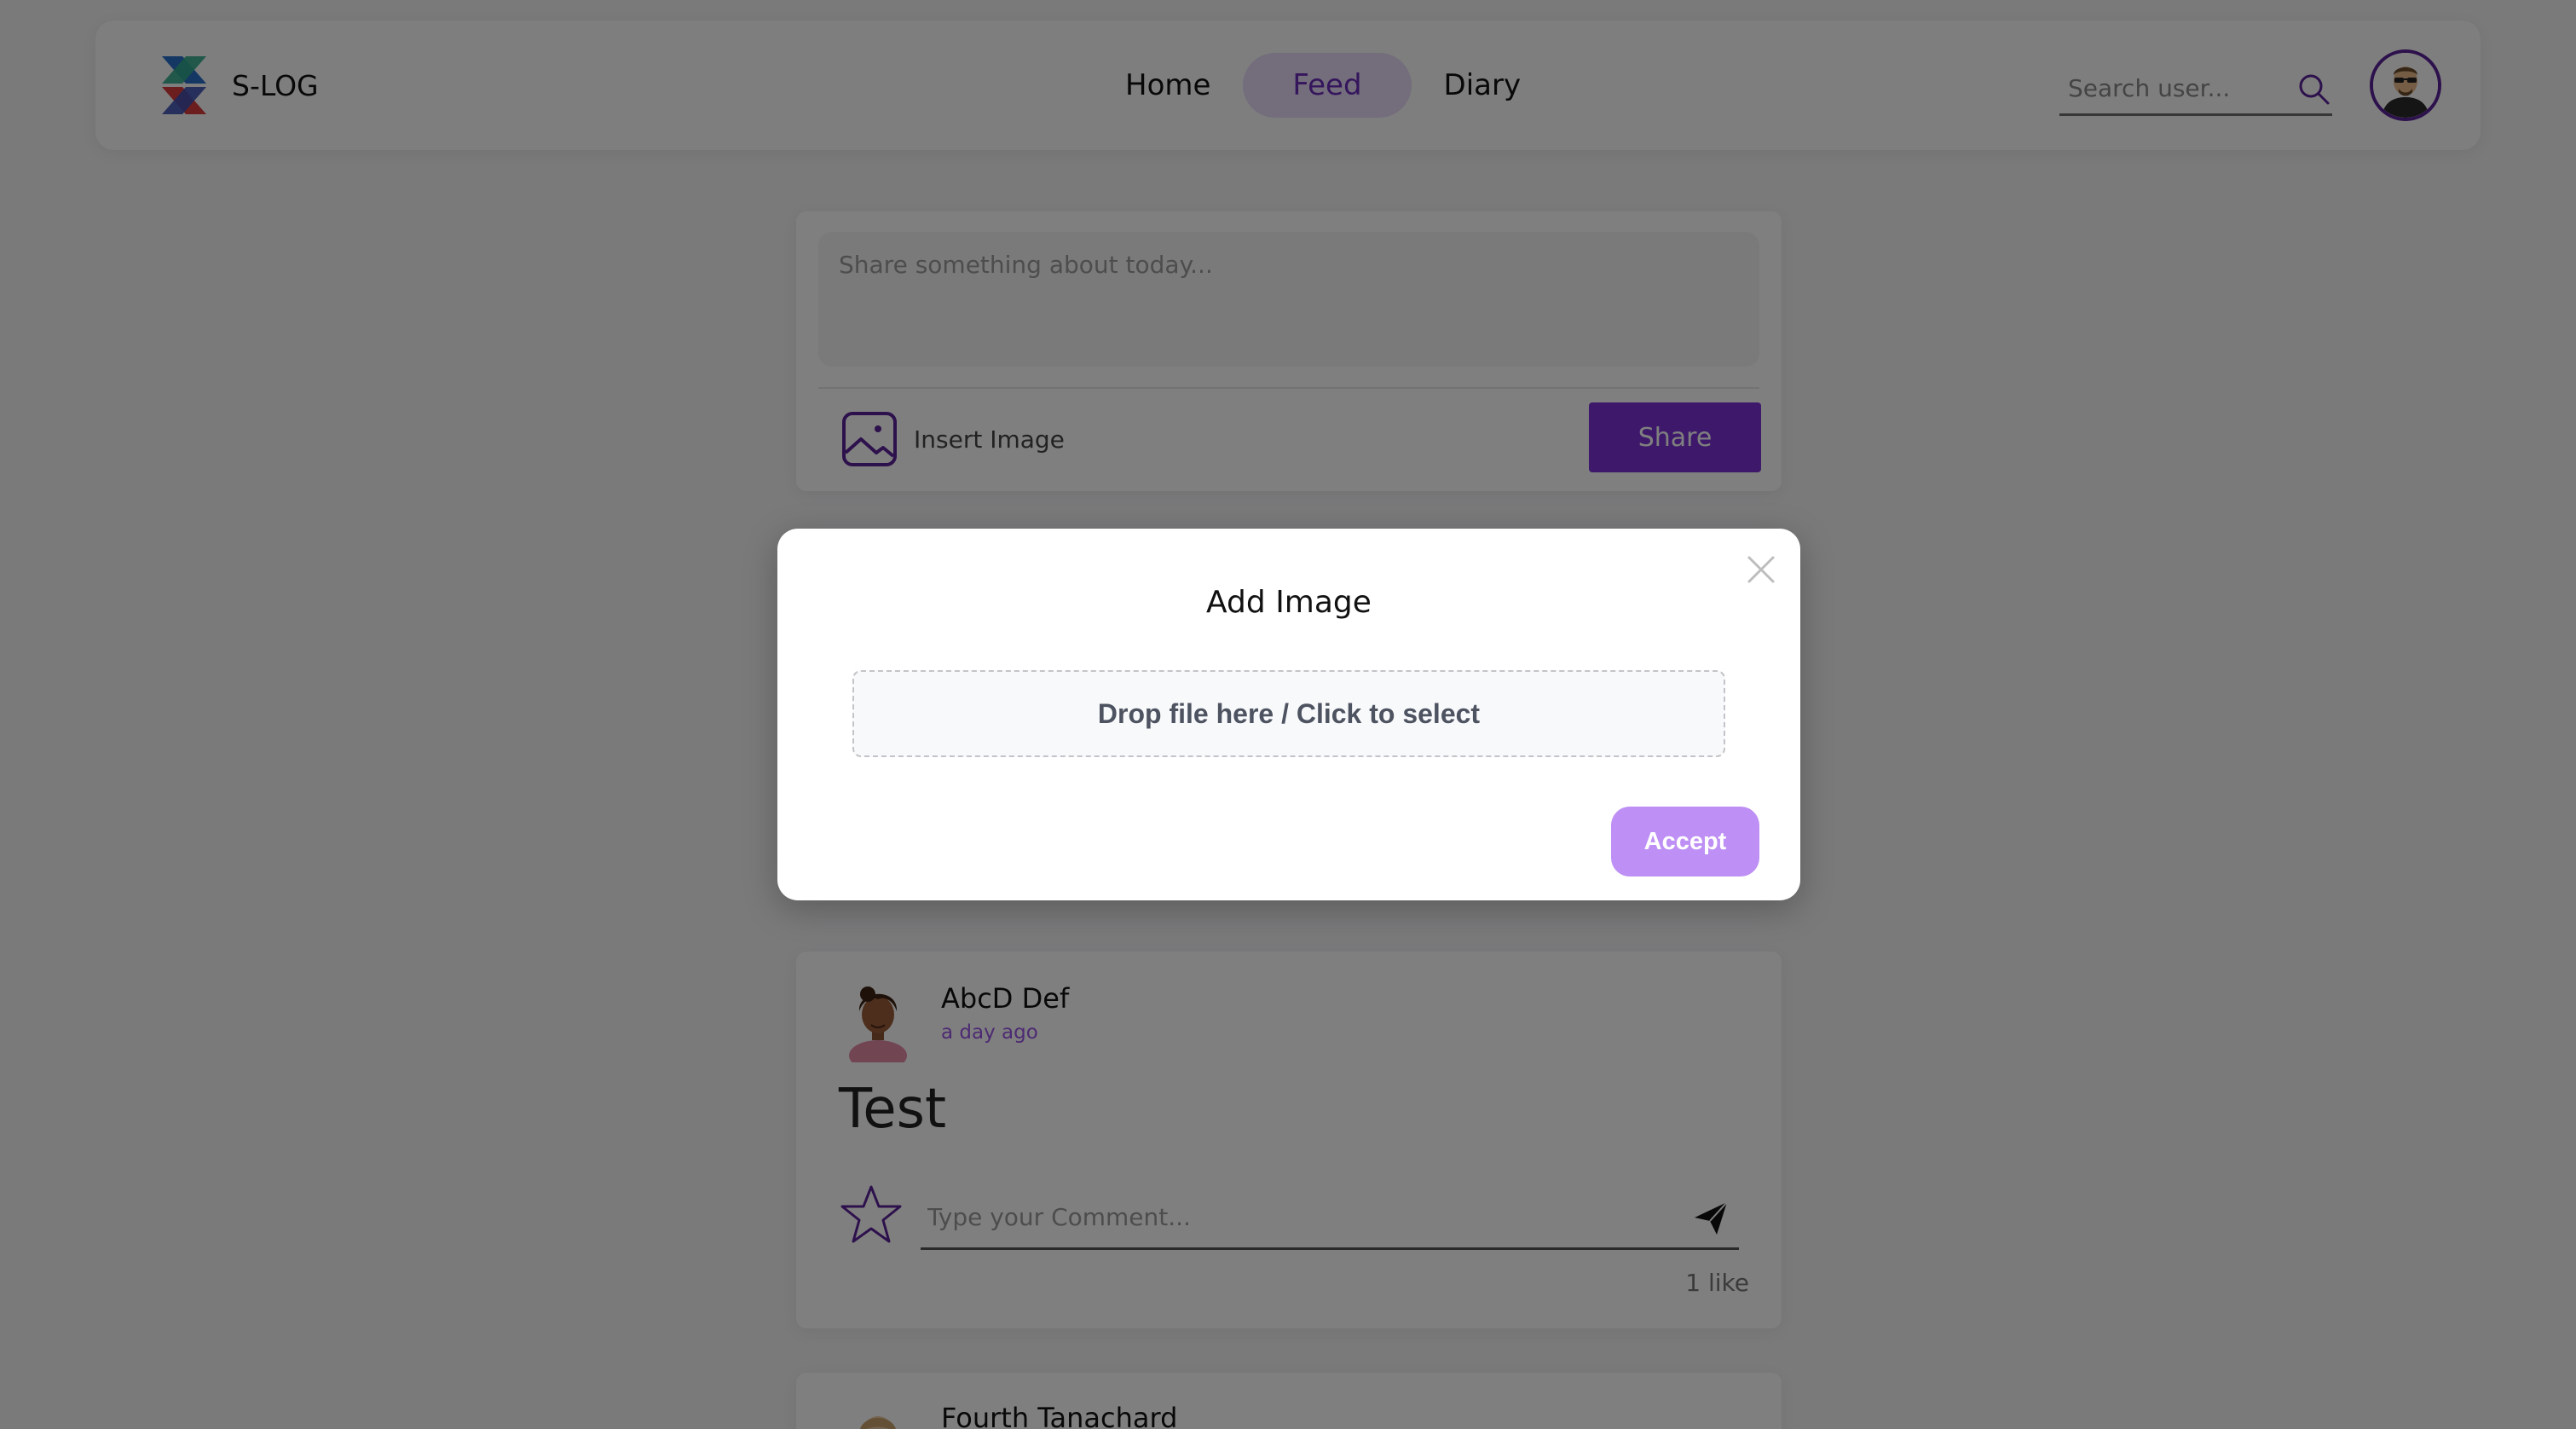 Image resolution: width=2576 pixels, height=1429 pixels. What do you see at coordinates (1685, 841) in the screenshot?
I see `accept-button: Accept` at bounding box center [1685, 841].